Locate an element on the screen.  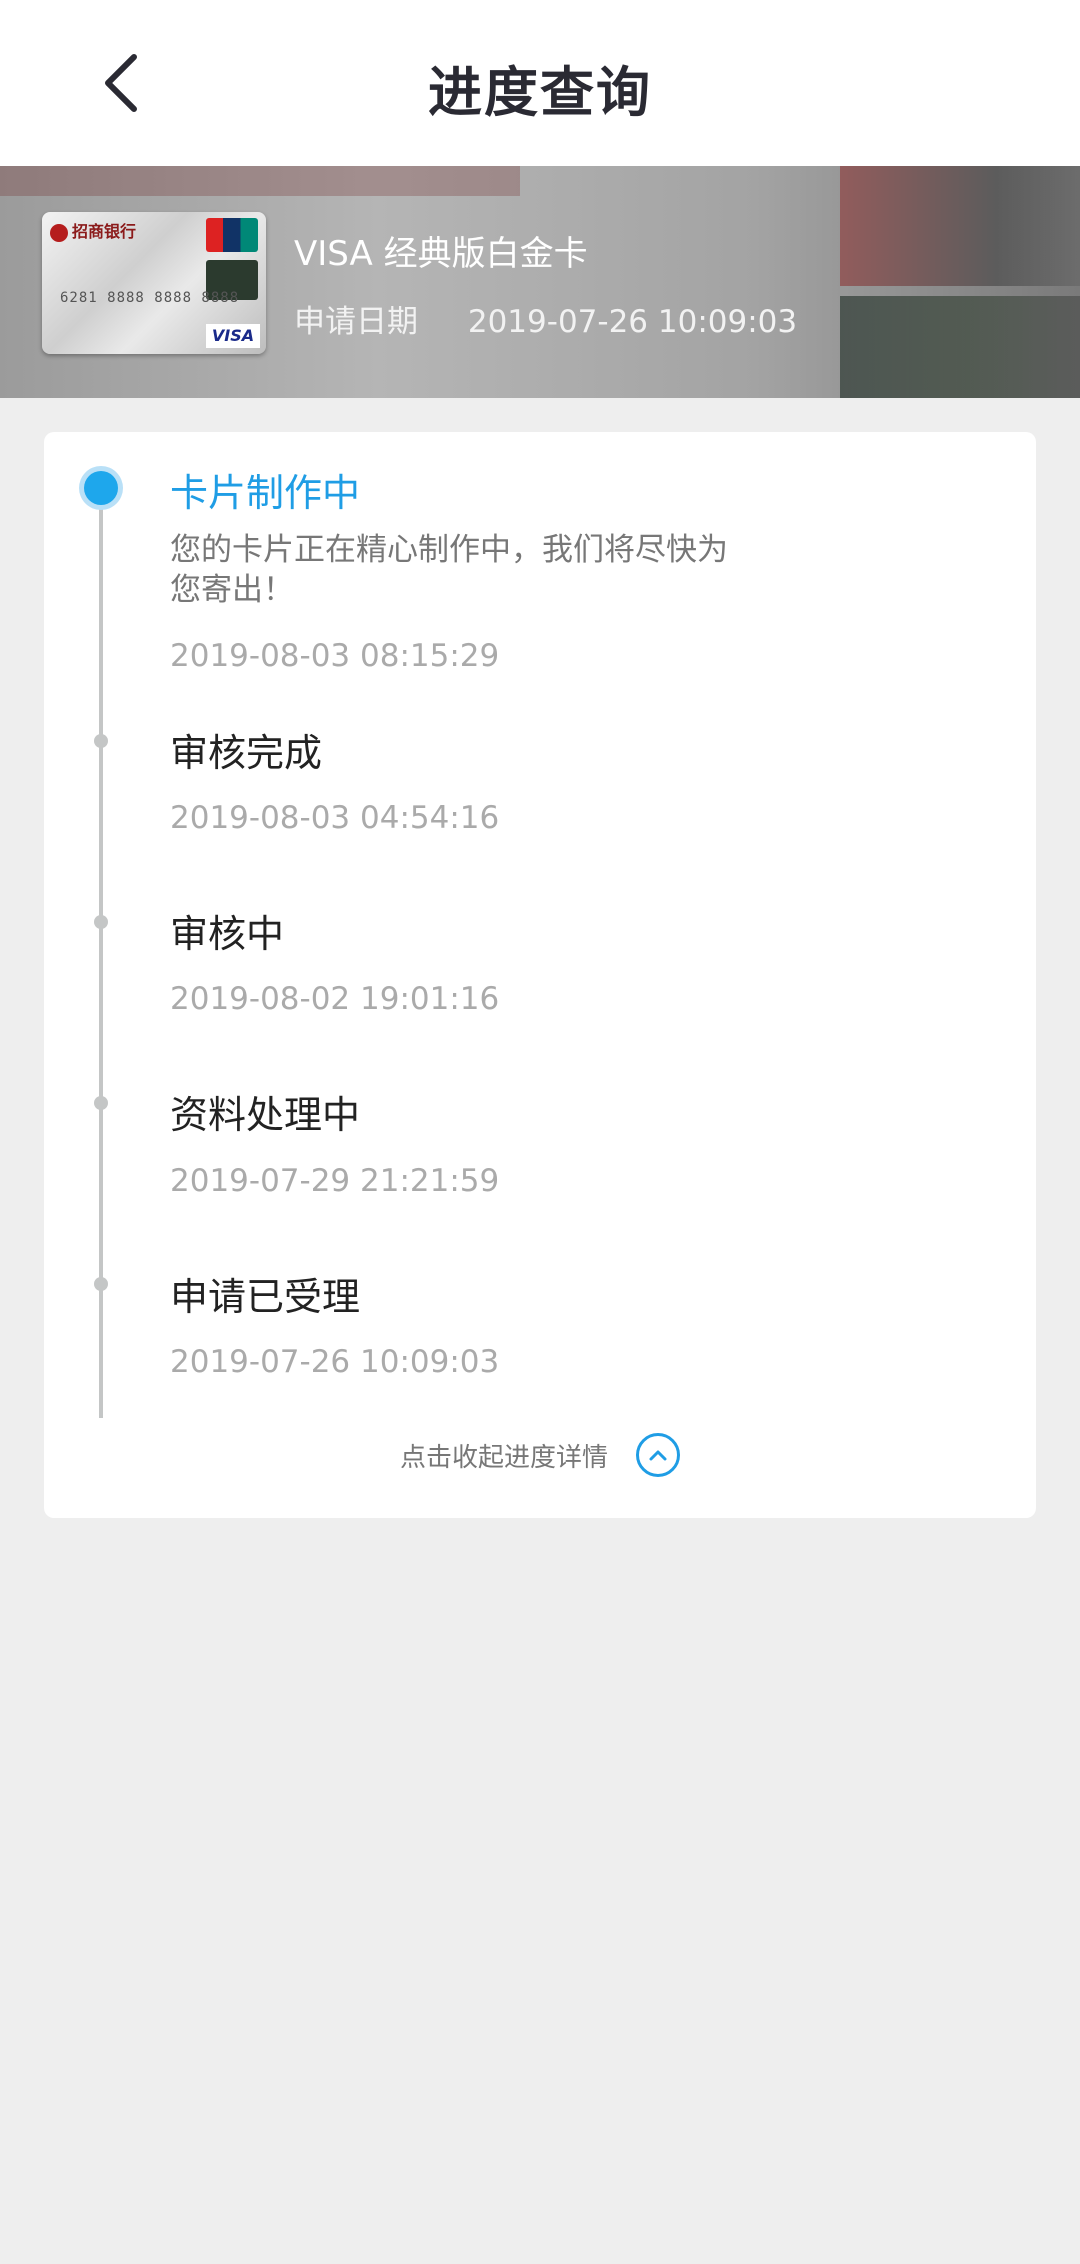
card-image: 招商银行 6281 8888 8888 8888 VISA is located at coordinates (154, 283).